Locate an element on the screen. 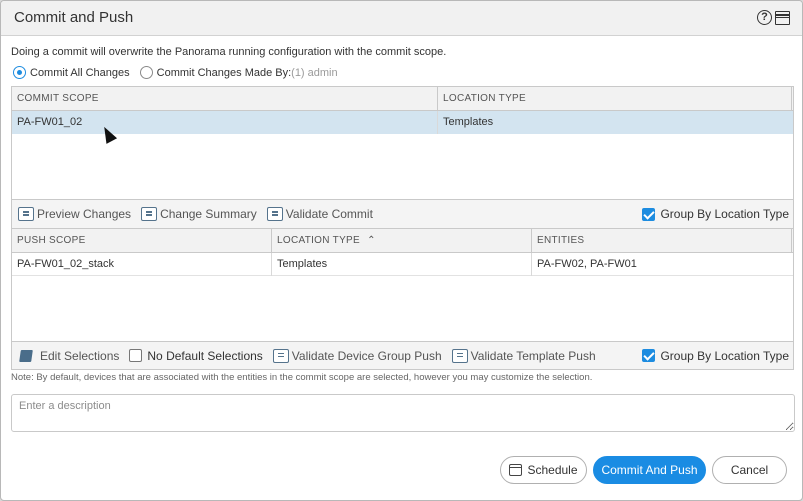  schedule-button: Schedule is located at coordinates (543, 470).